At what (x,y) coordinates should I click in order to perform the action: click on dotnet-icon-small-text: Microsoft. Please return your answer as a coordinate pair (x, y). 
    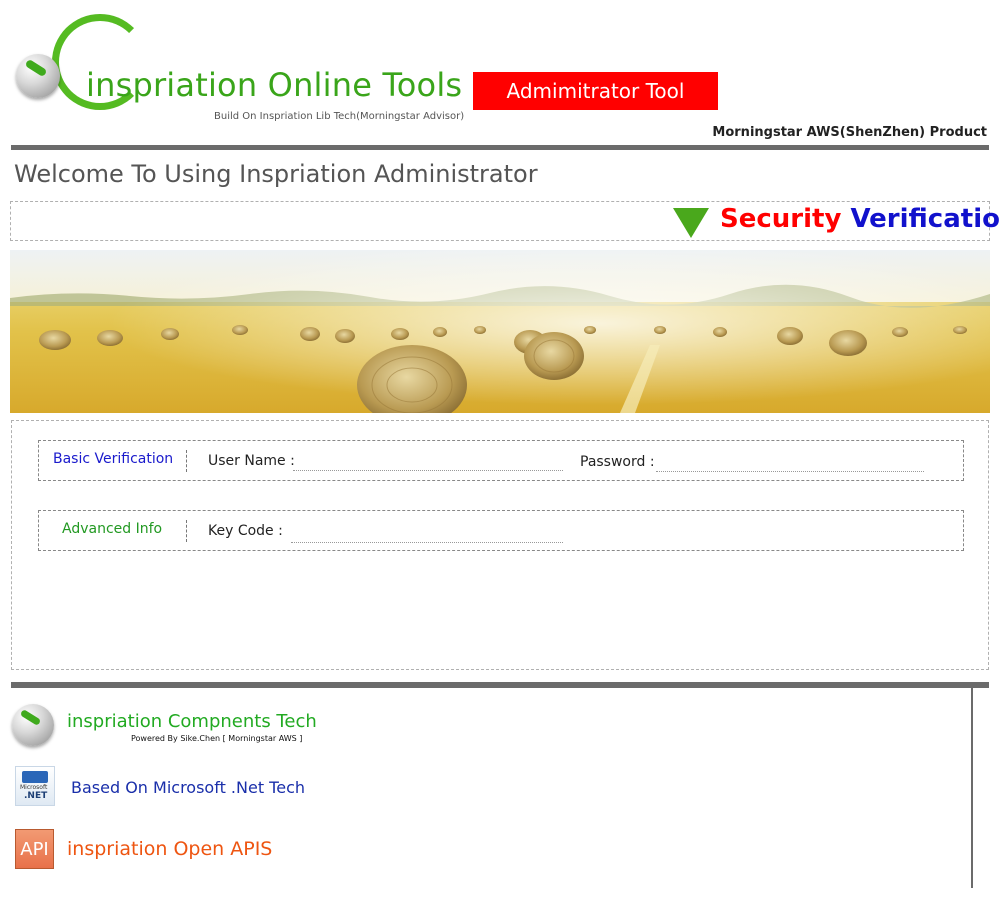
    Looking at the image, I should click on (34, 787).